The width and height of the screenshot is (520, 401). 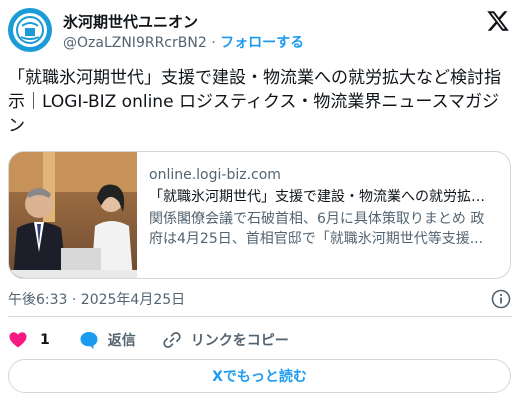 I want to click on author-meta: @OzaLZNI9RRcrBN2 · フォローする, so click(x=183, y=42).